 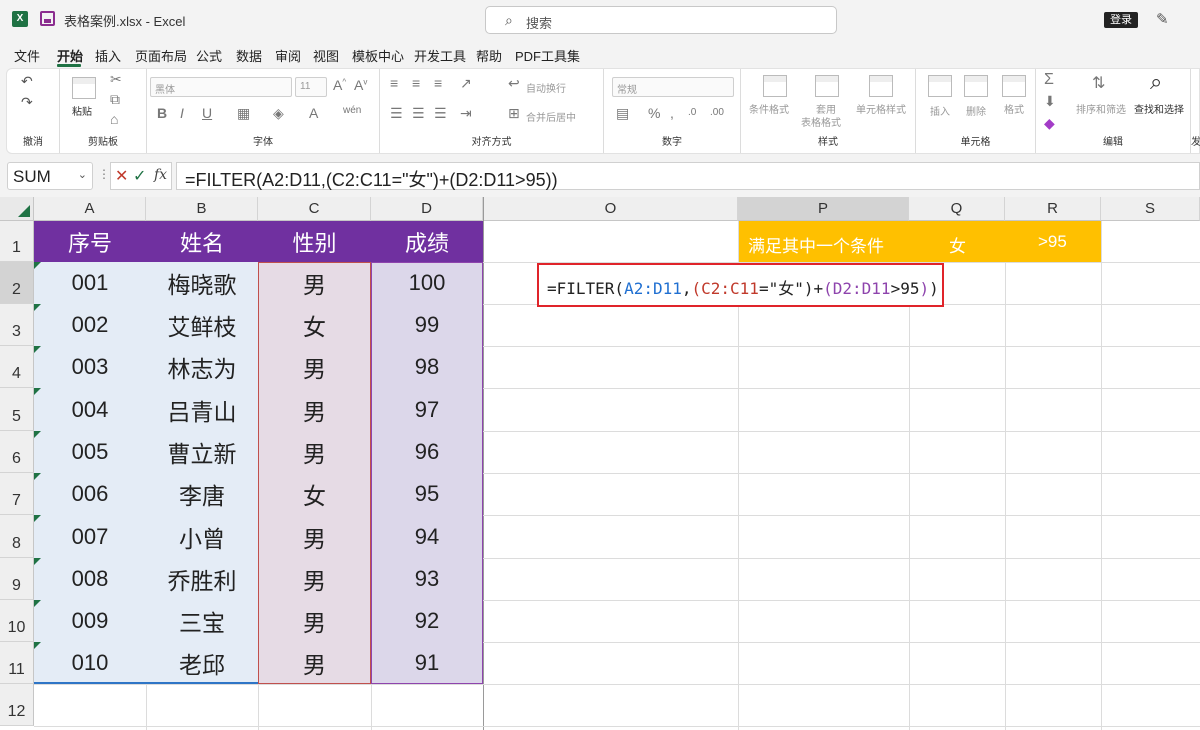 I want to click on cell-name: 老邱, so click(x=202, y=663).